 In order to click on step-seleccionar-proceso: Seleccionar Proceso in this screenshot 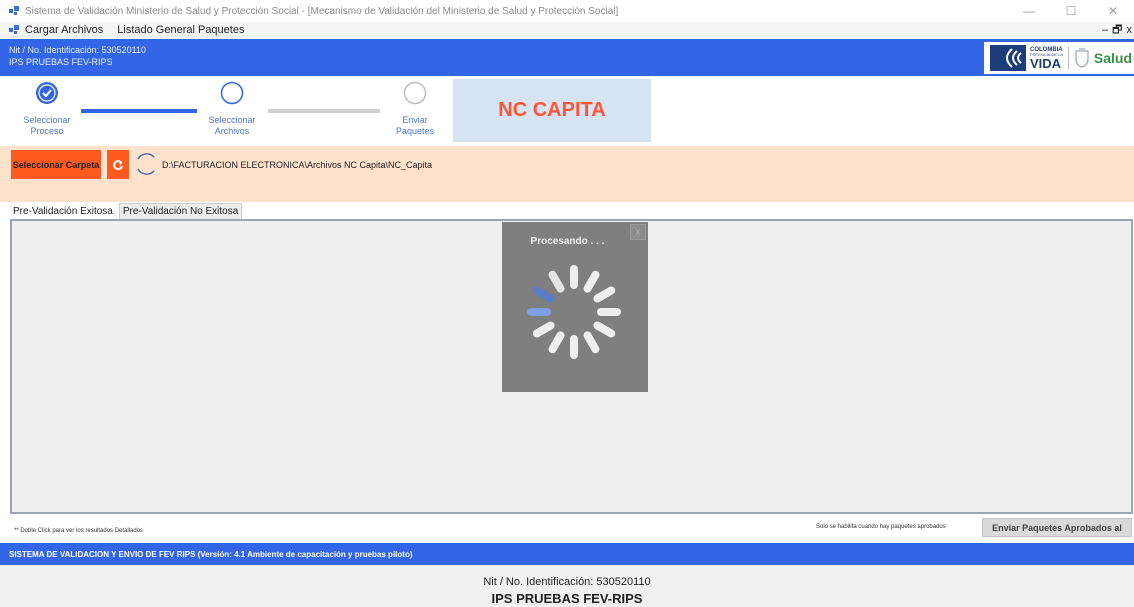, I will do `click(47, 126)`.